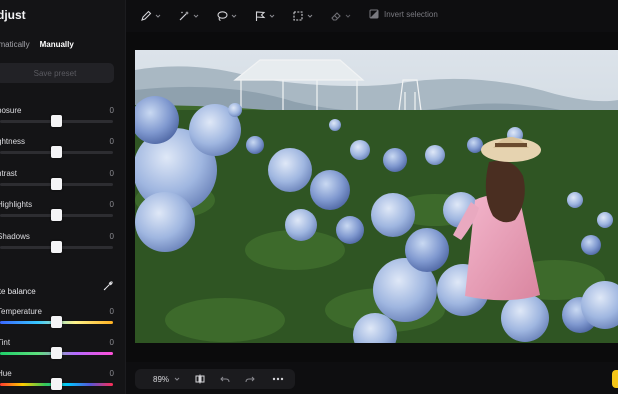 The height and width of the screenshot is (394, 618). Describe the element at coordinates (215, 379) in the screenshot. I see `view-controls: 89%` at that location.